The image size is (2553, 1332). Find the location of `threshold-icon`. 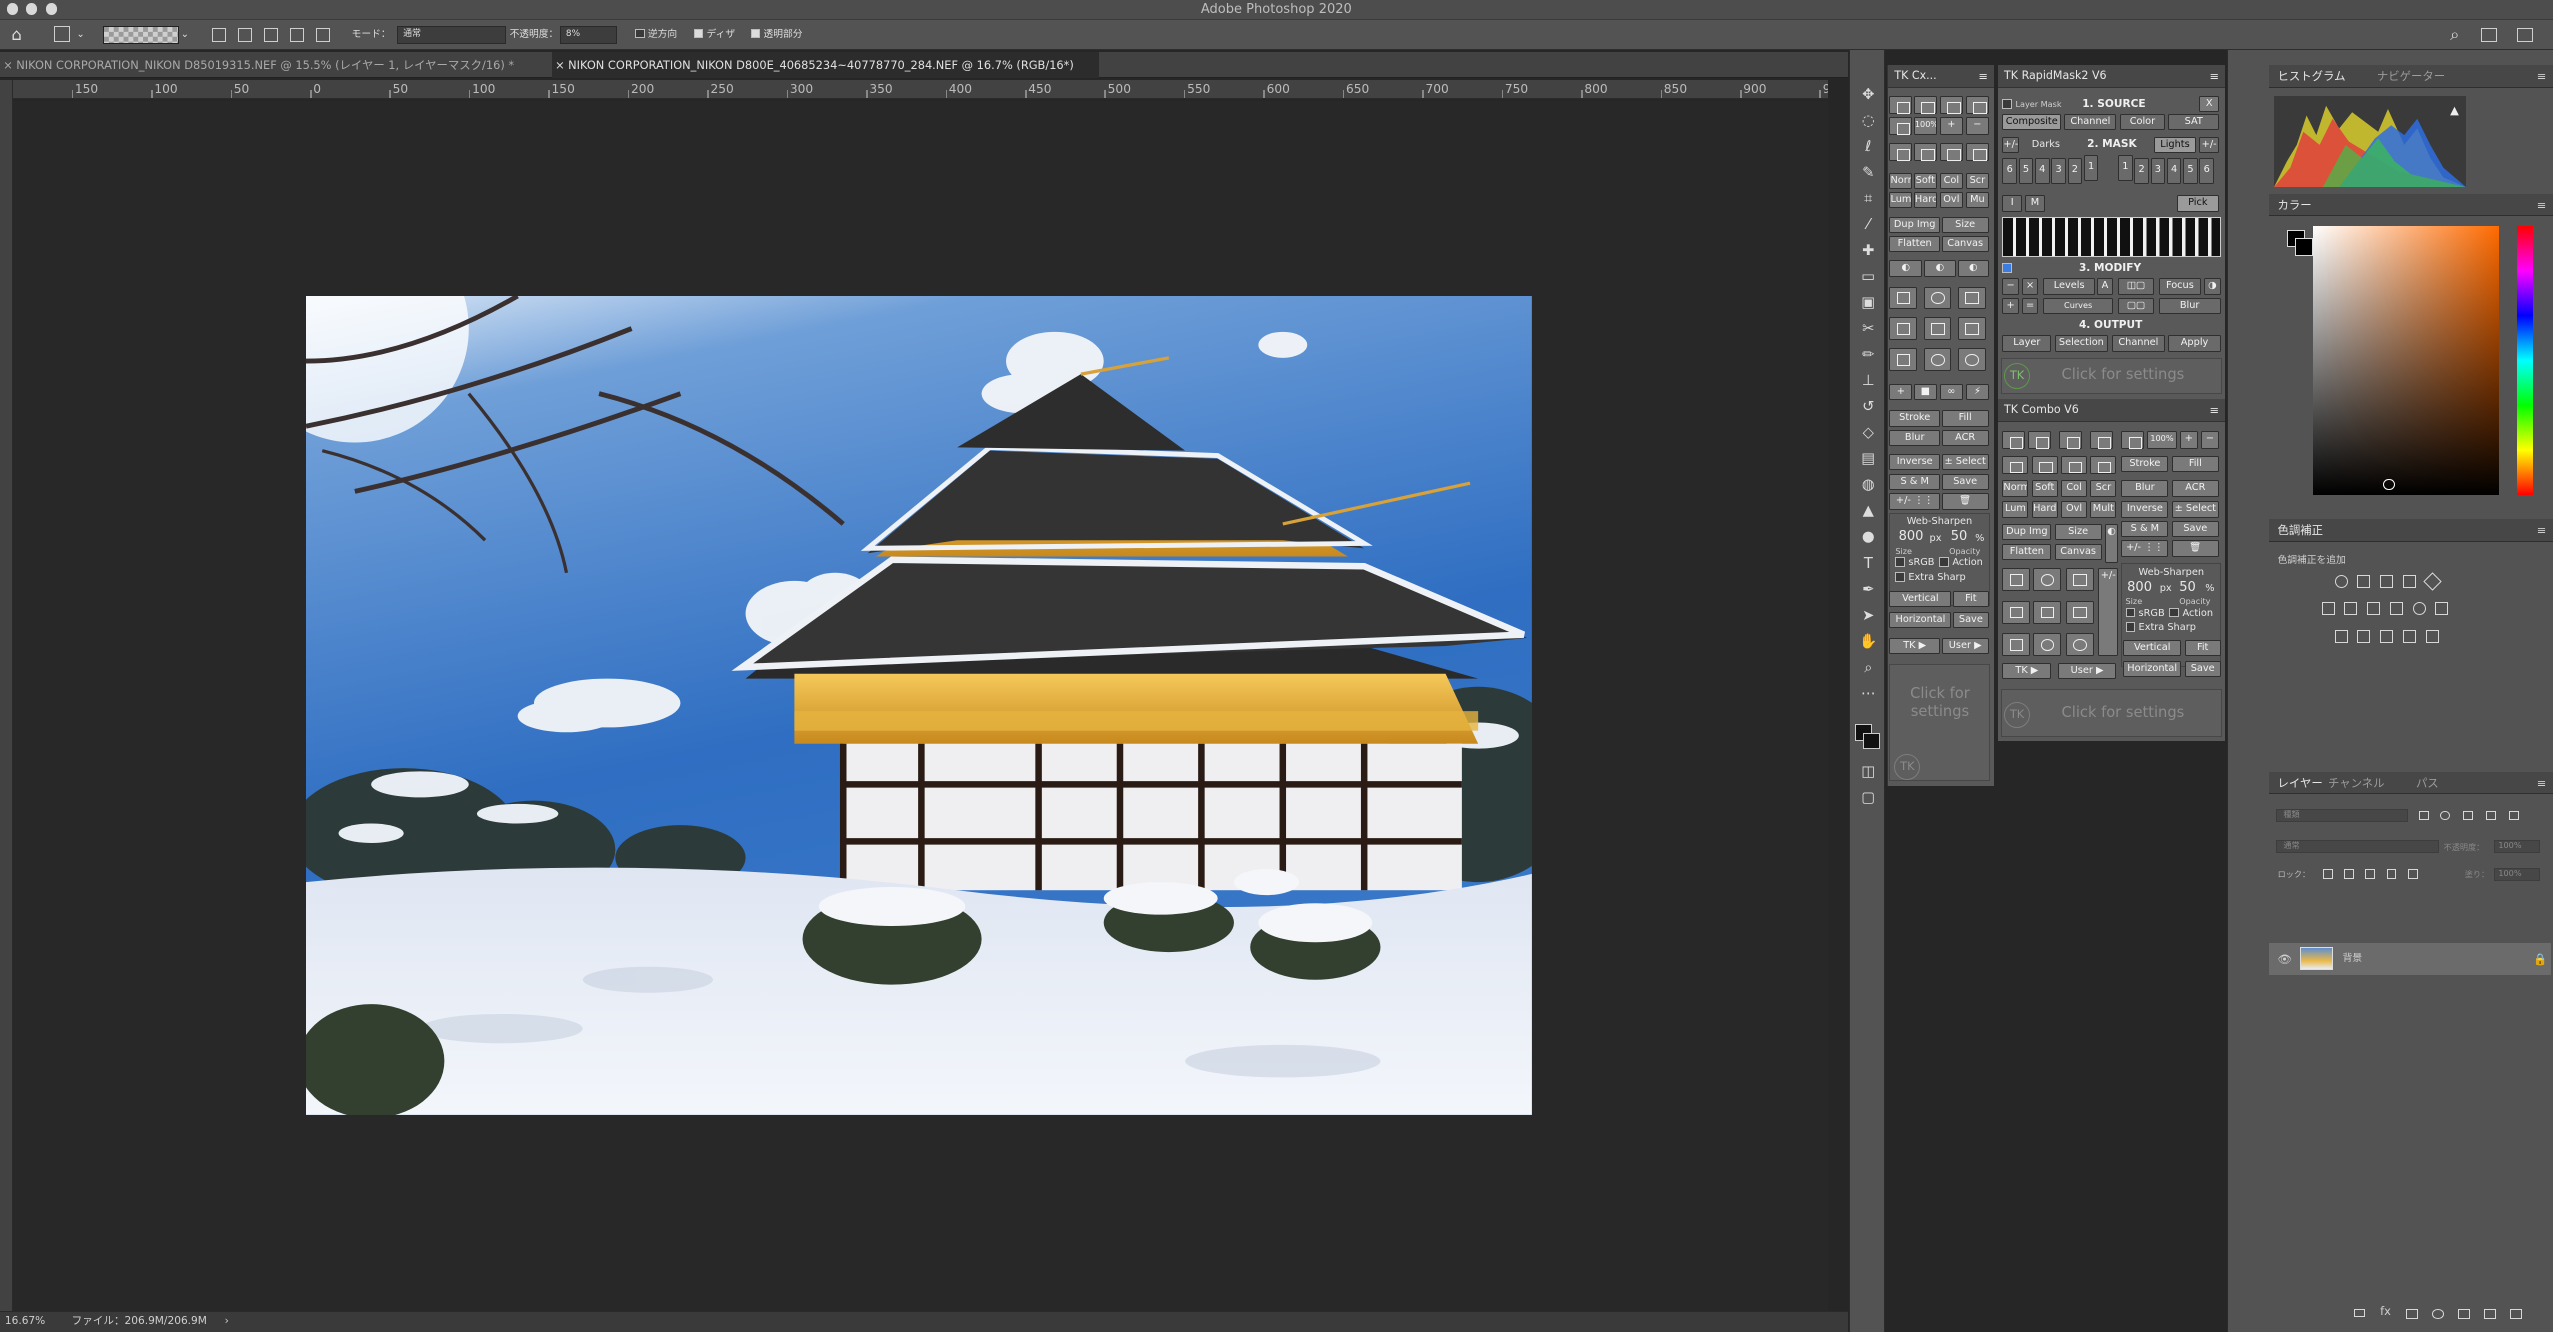

threshold-icon is located at coordinates (2387, 637).